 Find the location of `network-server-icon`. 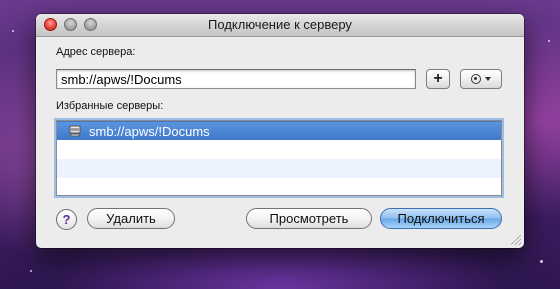

network-server-icon is located at coordinates (75, 131).